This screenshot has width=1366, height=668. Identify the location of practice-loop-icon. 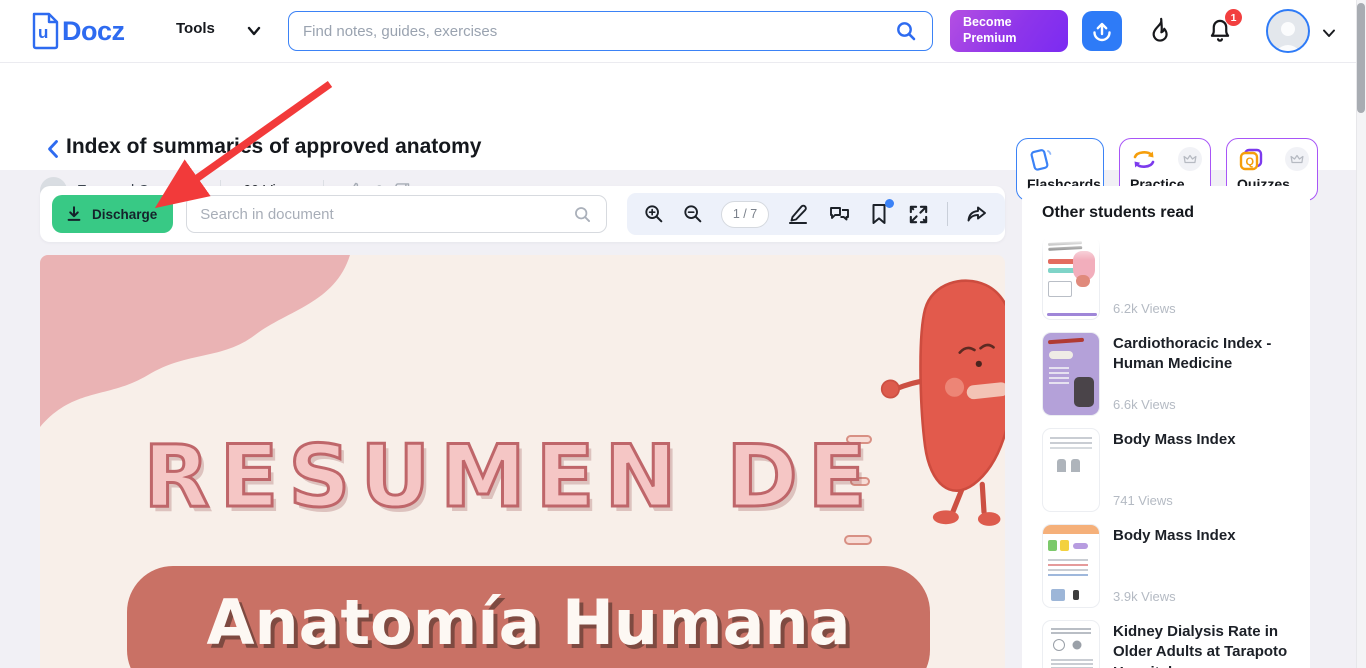
(1144, 159).